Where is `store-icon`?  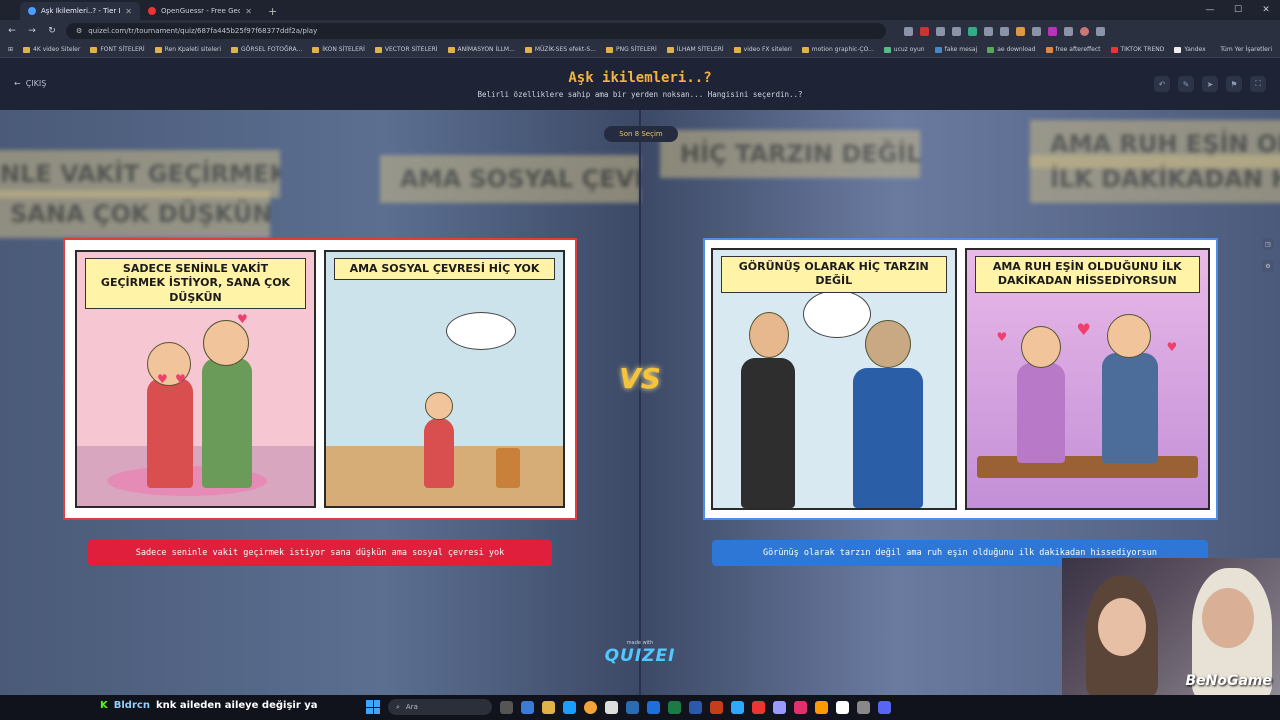 store-icon is located at coordinates (569, 707).